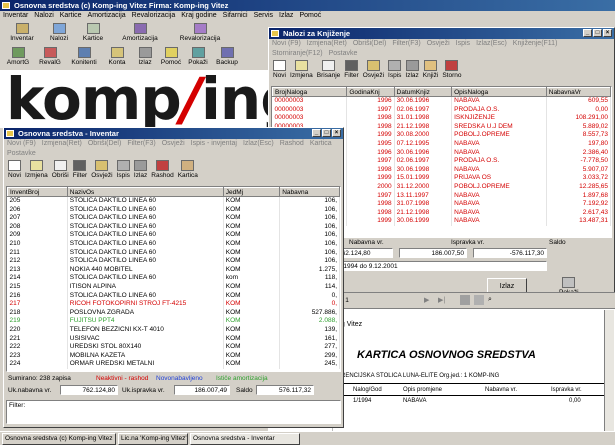 This screenshot has width=615, height=445. What do you see at coordinates (321, 143) in the screenshot?
I see `inv-menu-kartica: Kartica` at bounding box center [321, 143].